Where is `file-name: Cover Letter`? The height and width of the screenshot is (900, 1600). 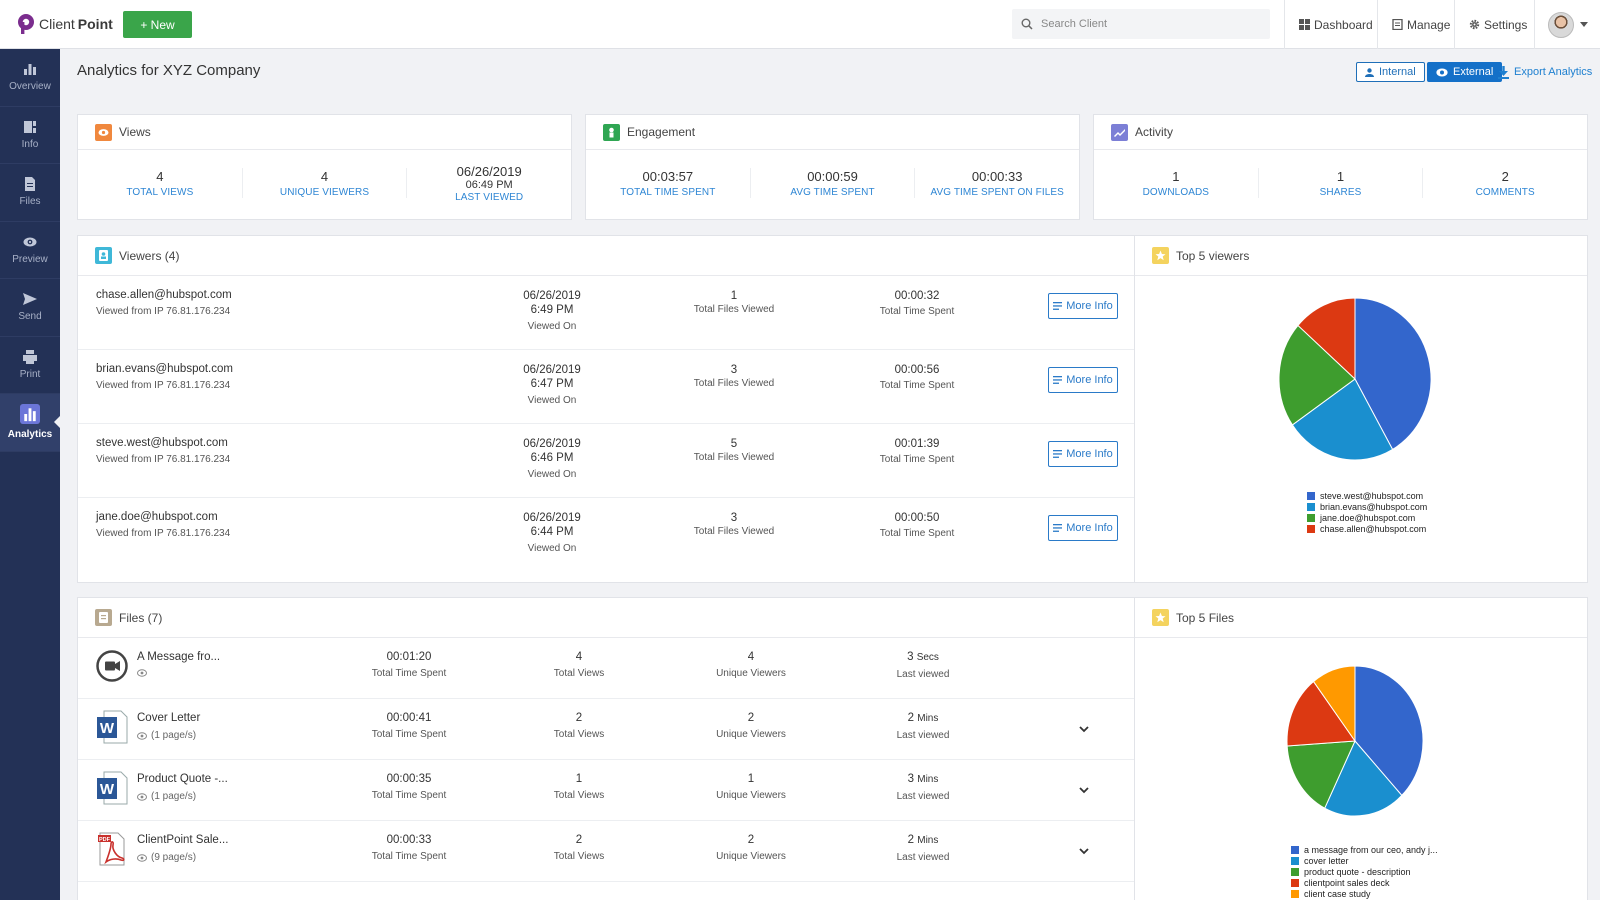
file-name: Cover Letter is located at coordinates (169, 718).